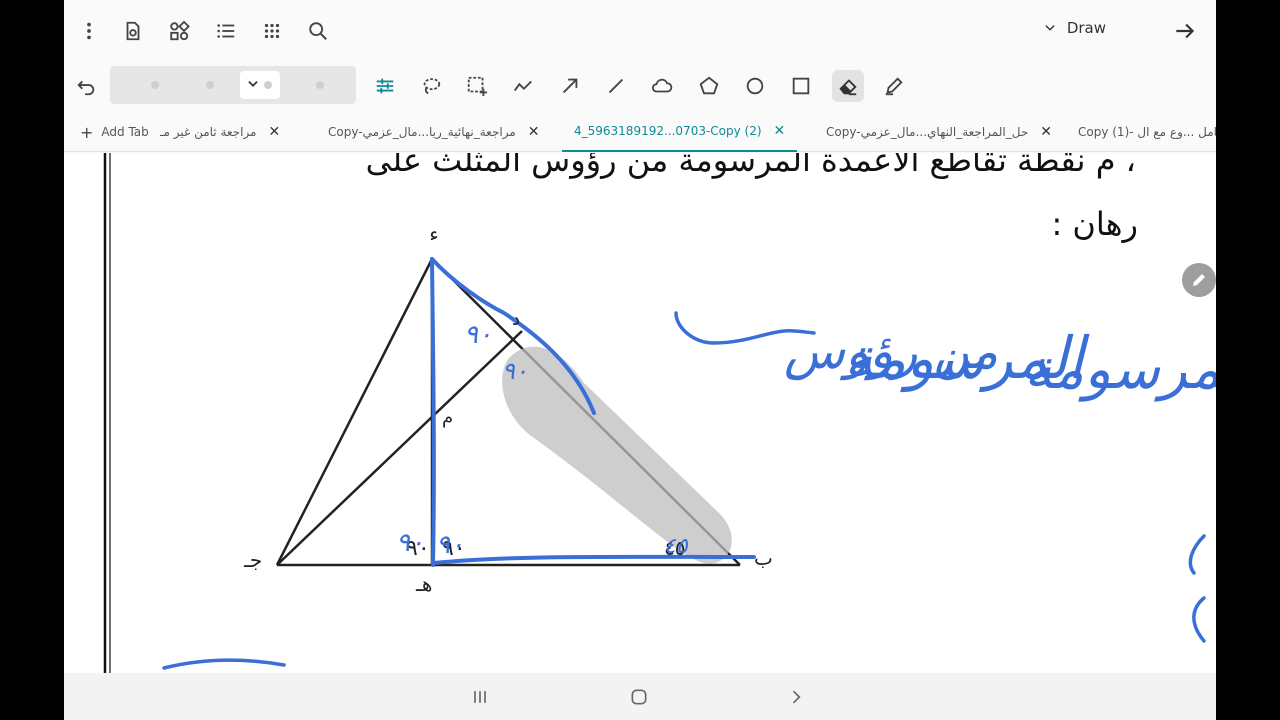  I want to click on add-tab-button: + Add Tab, so click(114, 132).